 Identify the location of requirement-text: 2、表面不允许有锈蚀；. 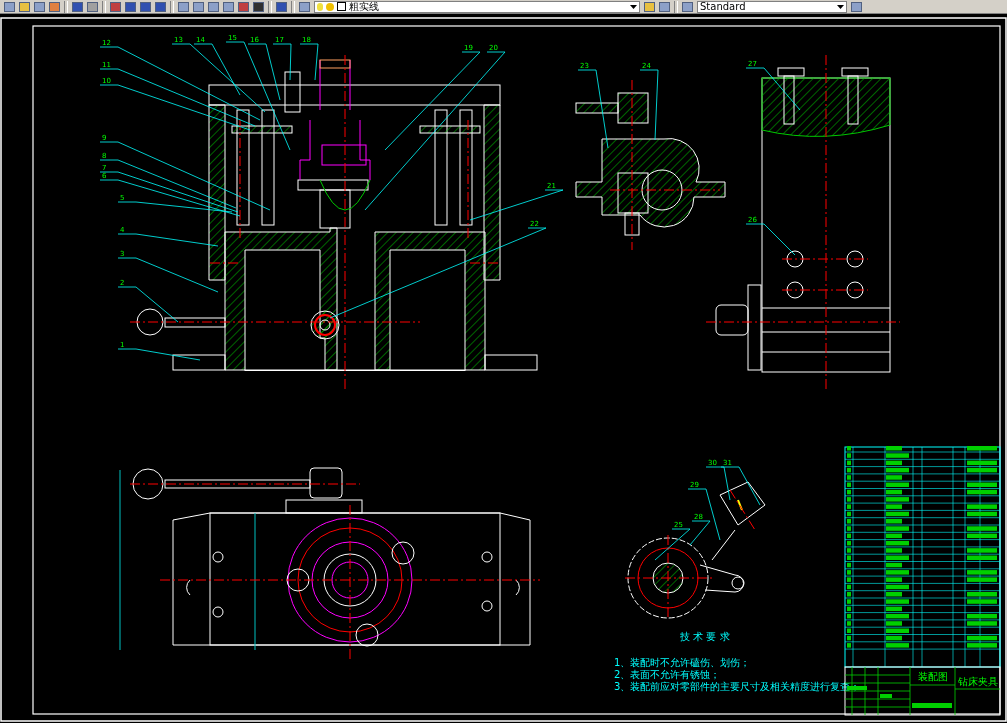
(667, 674).